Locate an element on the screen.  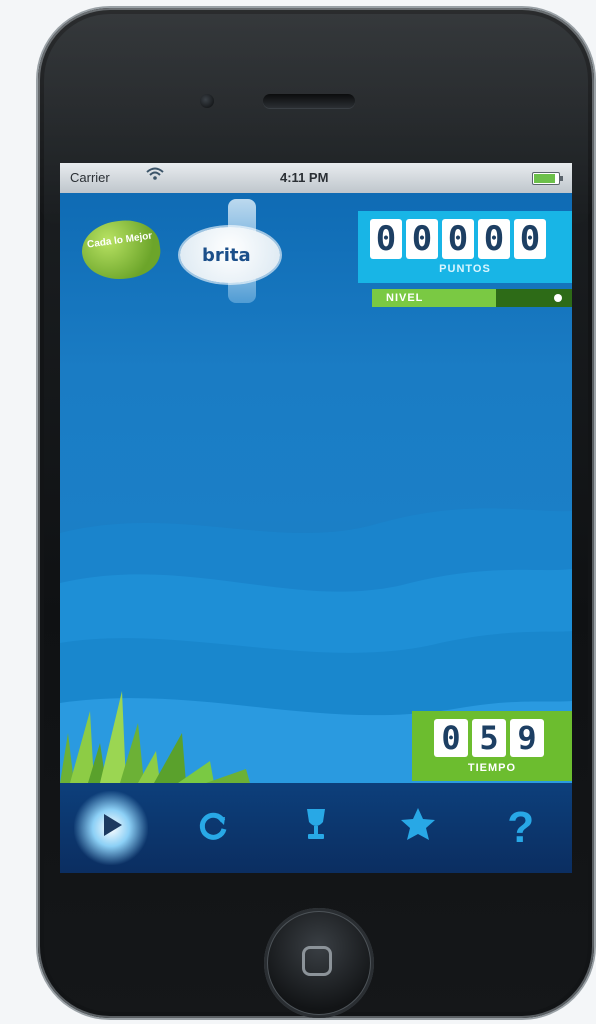
timer-panel: 0 5 9 TIEMPO is located at coordinates (492, 746).